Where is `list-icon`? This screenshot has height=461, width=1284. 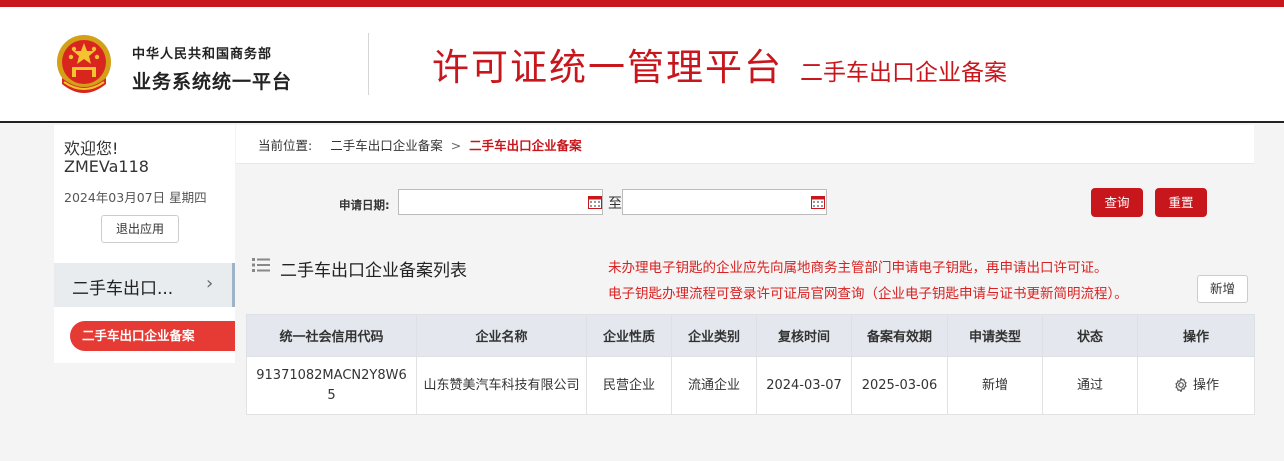 list-icon is located at coordinates (261, 265).